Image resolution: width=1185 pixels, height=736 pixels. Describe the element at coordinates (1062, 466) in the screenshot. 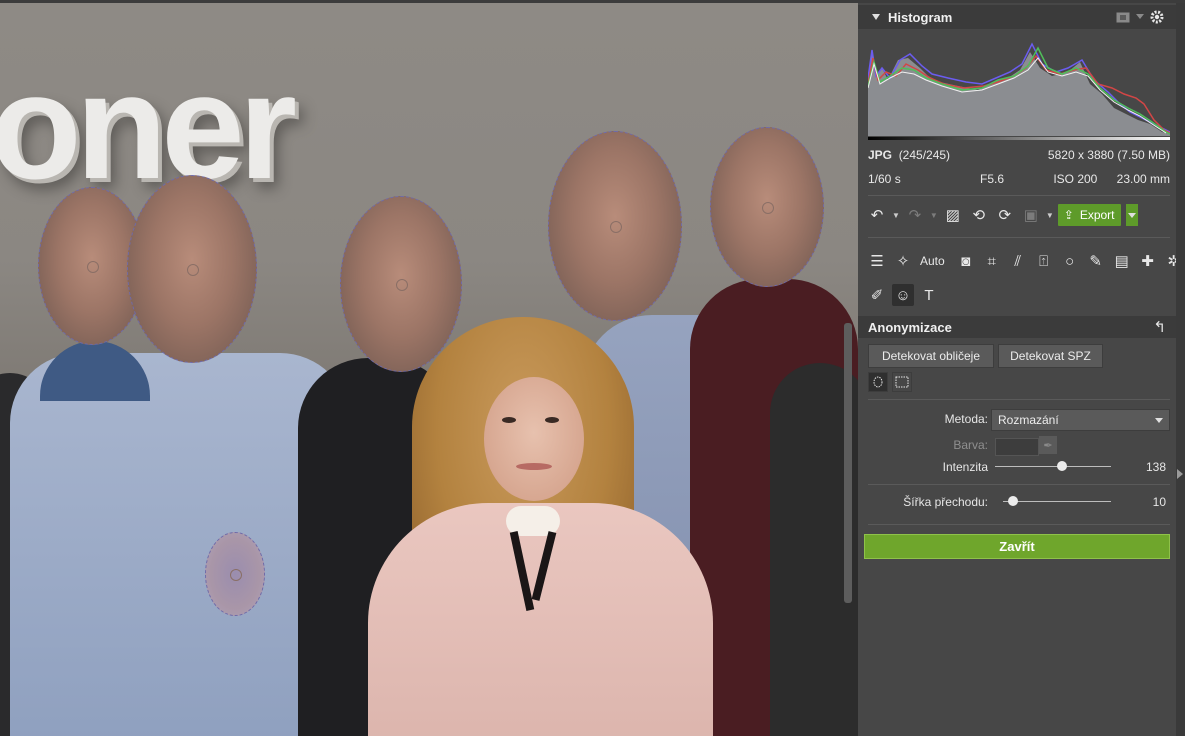

I see `intensity-slider-knob` at that location.